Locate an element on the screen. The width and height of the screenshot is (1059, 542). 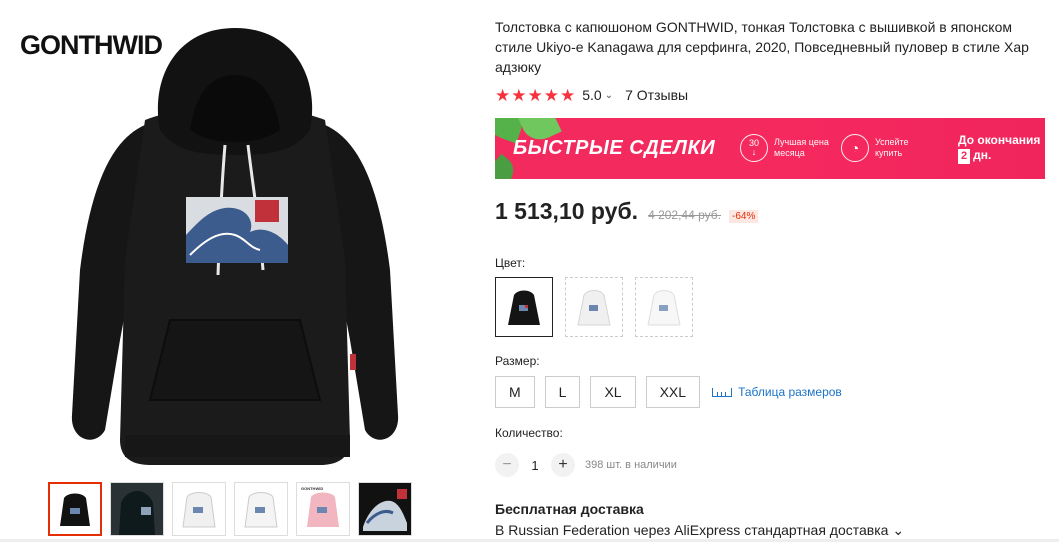
shipping-title: Бесплатная доставка is located at coordinates (569, 509).